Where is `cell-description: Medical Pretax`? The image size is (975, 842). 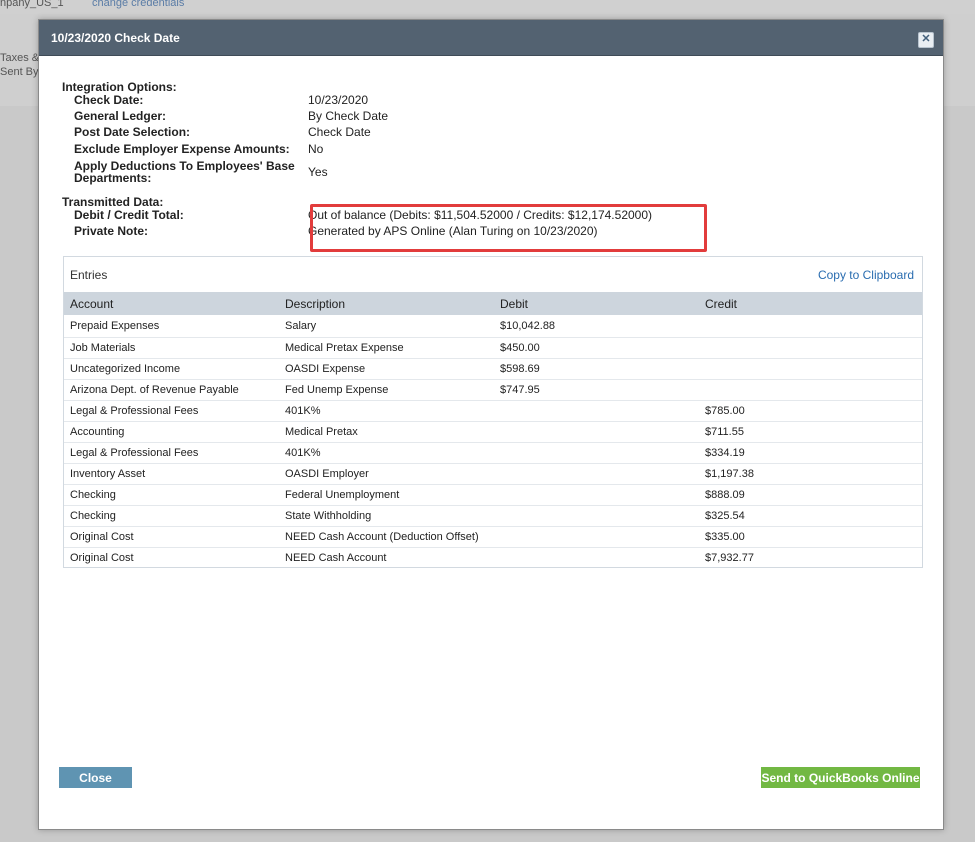
cell-description: Medical Pretax is located at coordinates (386, 432).